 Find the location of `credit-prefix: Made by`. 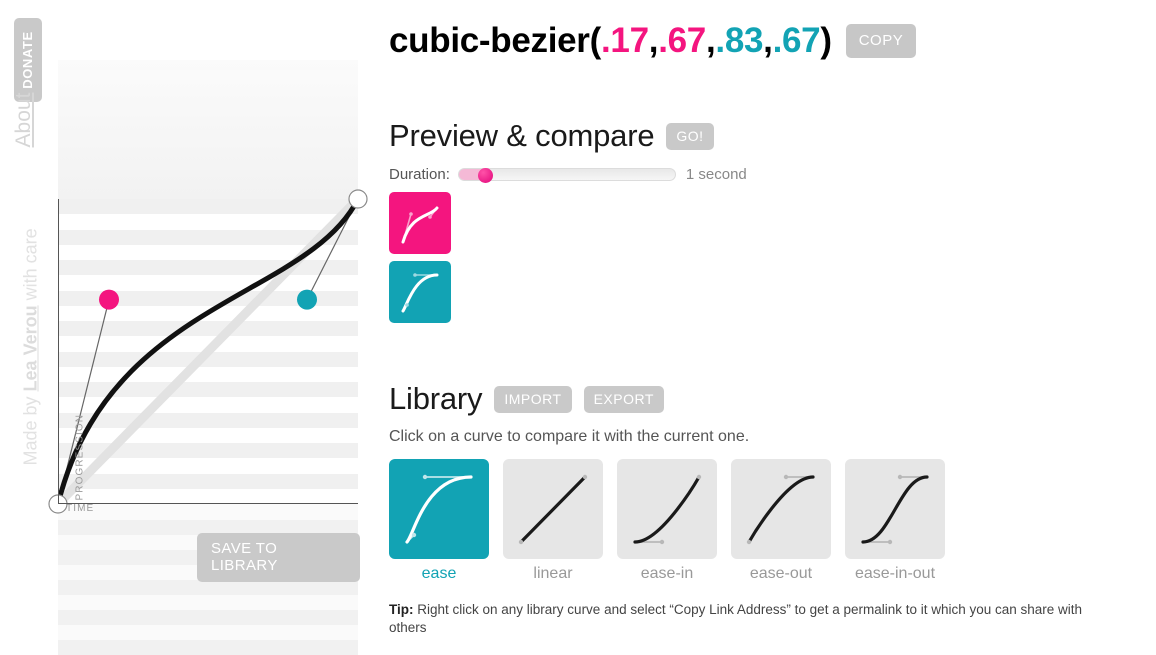

credit-prefix: Made by is located at coordinates (30, 428).